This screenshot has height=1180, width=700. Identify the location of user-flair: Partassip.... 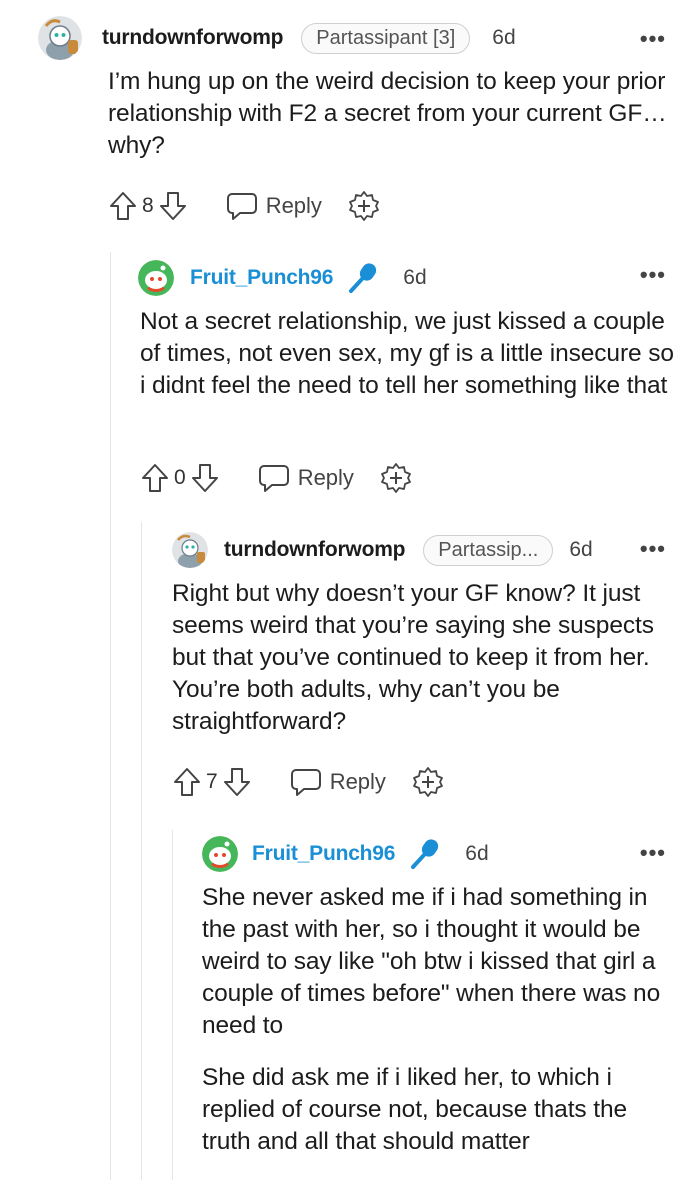
(488, 550).